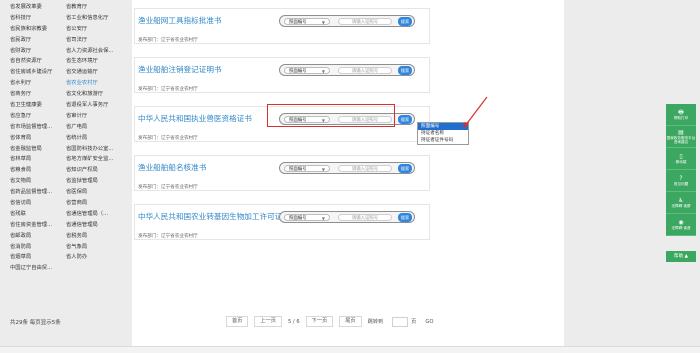  Describe the element at coordinates (35, 323) in the screenshot. I see `pager-info: 共29条 每页显示5条` at that location.